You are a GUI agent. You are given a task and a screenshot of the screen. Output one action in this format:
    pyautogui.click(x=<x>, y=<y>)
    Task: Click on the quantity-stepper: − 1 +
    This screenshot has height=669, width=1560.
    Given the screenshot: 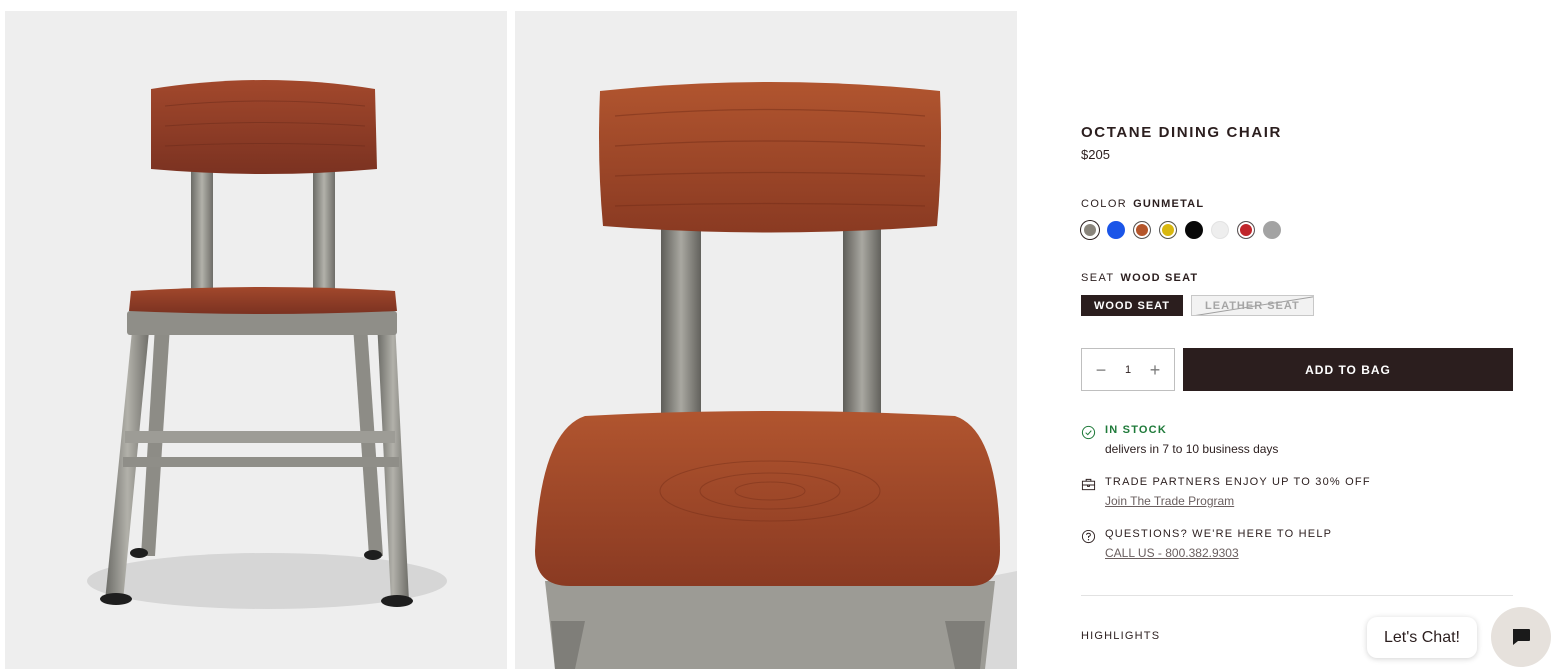 What is the action you would take?
    pyautogui.click(x=1128, y=369)
    